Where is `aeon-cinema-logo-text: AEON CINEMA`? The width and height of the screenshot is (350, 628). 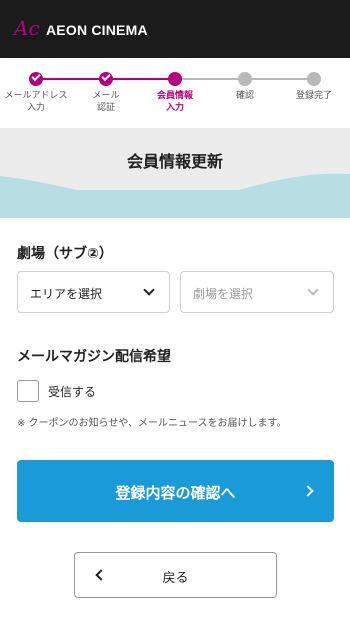 aeon-cinema-logo-text: AEON CINEMA is located at coordinates (97, 30).